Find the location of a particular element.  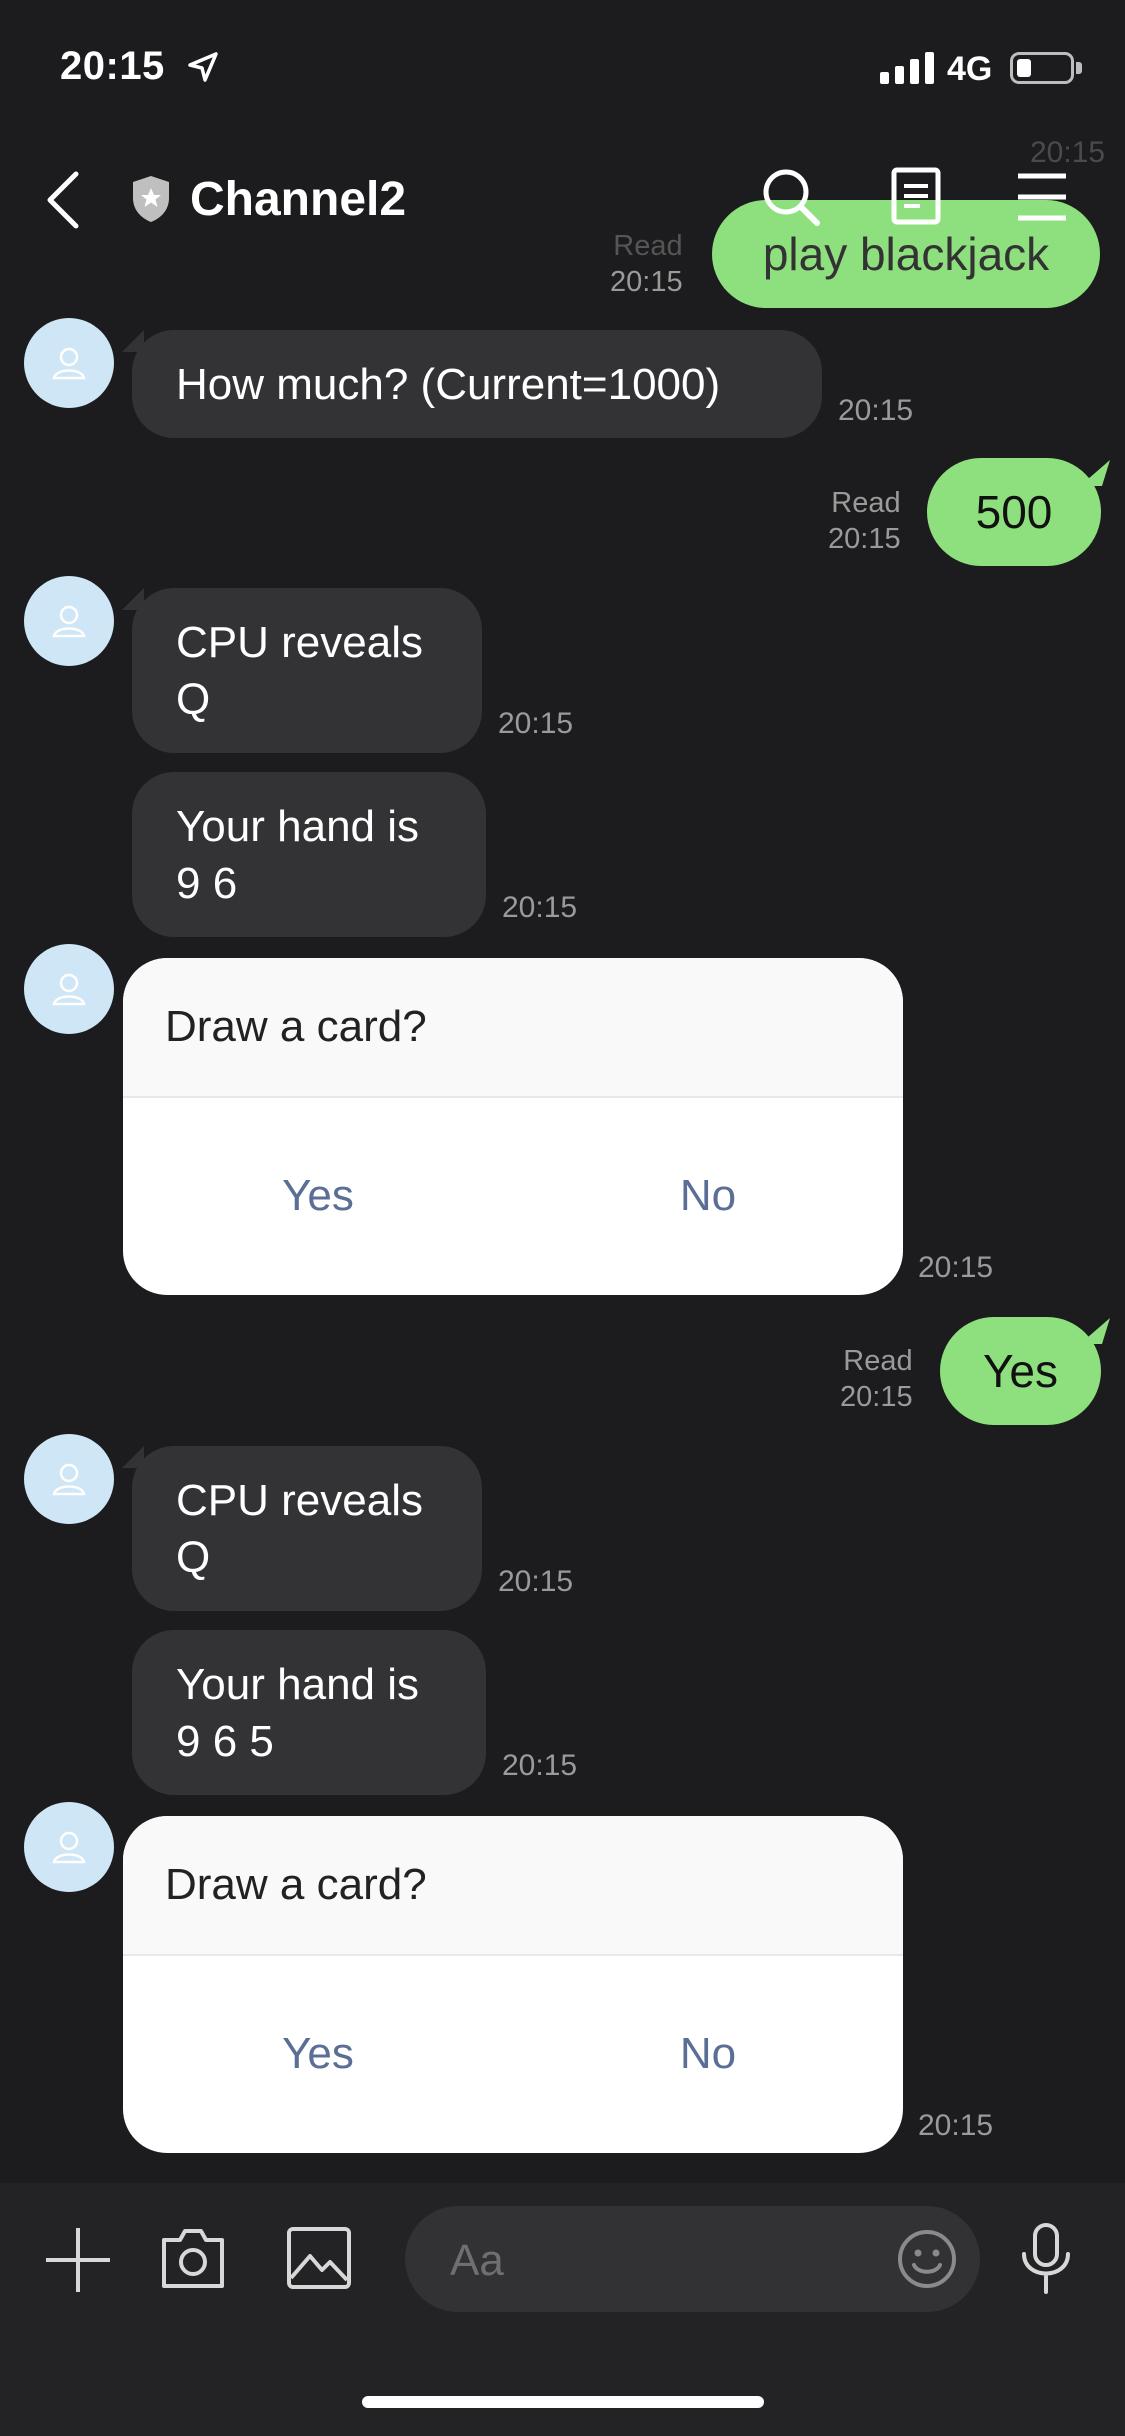

status-time: 20:15 is located at coordinates (112, 66).